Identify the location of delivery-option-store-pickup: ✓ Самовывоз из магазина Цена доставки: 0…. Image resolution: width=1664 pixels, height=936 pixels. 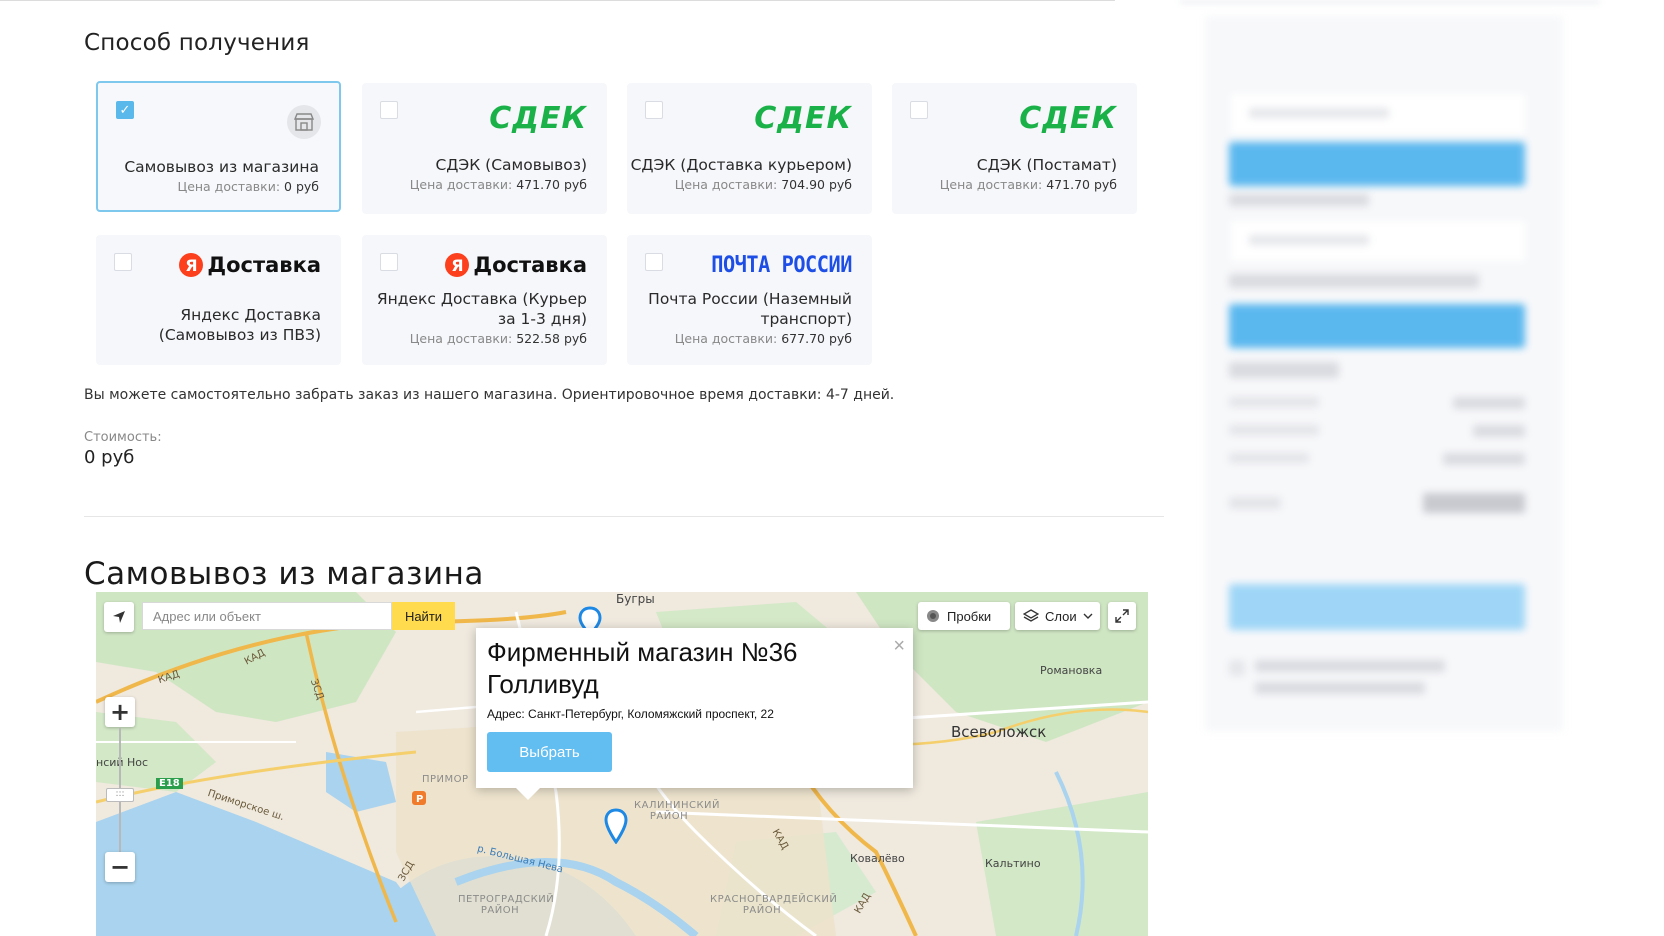
(218, 146).